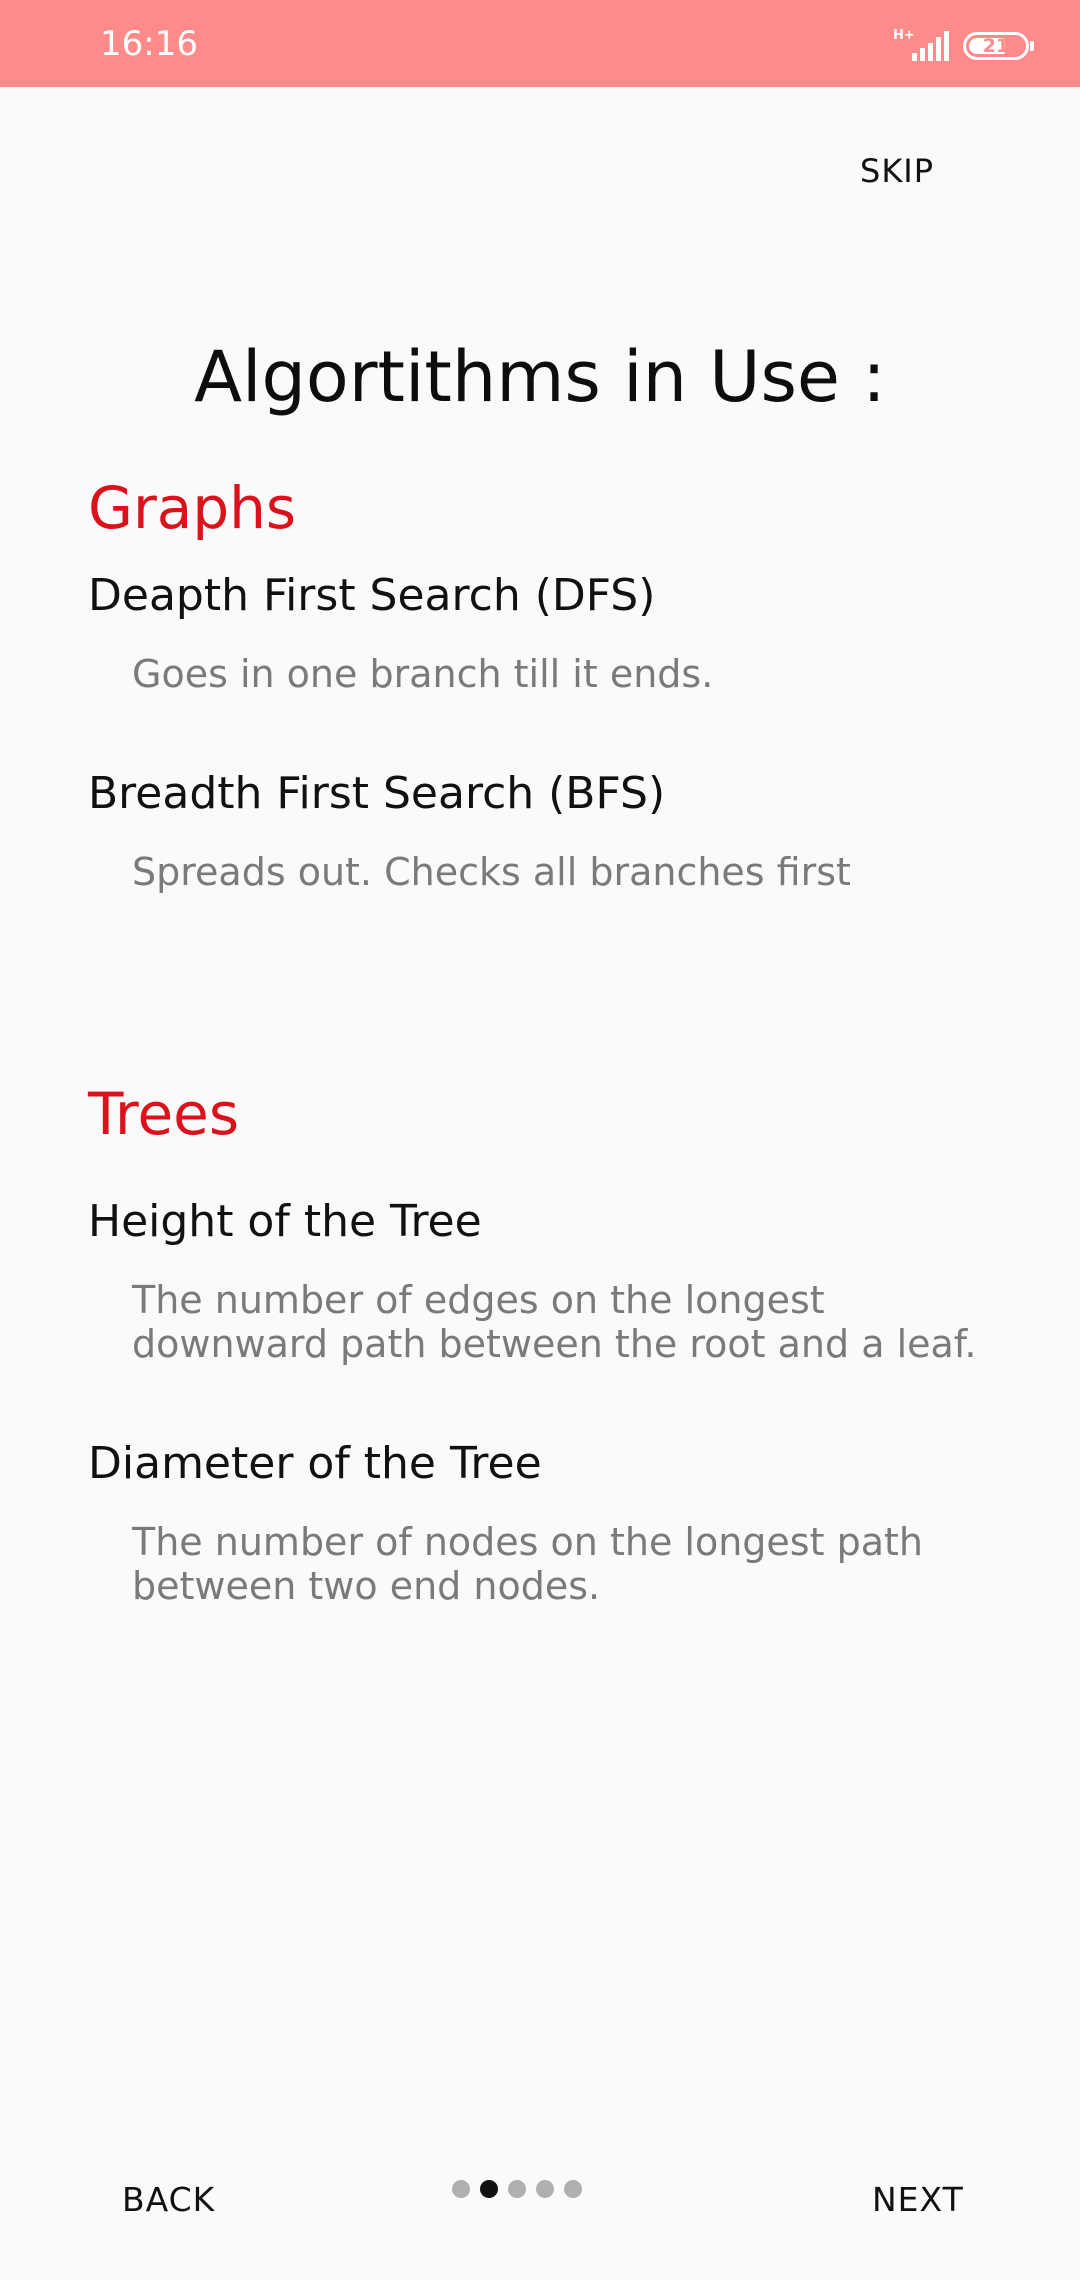 The image size is (1080, 2280). Describe the element at coordinates (918, 2199) in the screenshot. I see `next-button: NEXT` at that location.